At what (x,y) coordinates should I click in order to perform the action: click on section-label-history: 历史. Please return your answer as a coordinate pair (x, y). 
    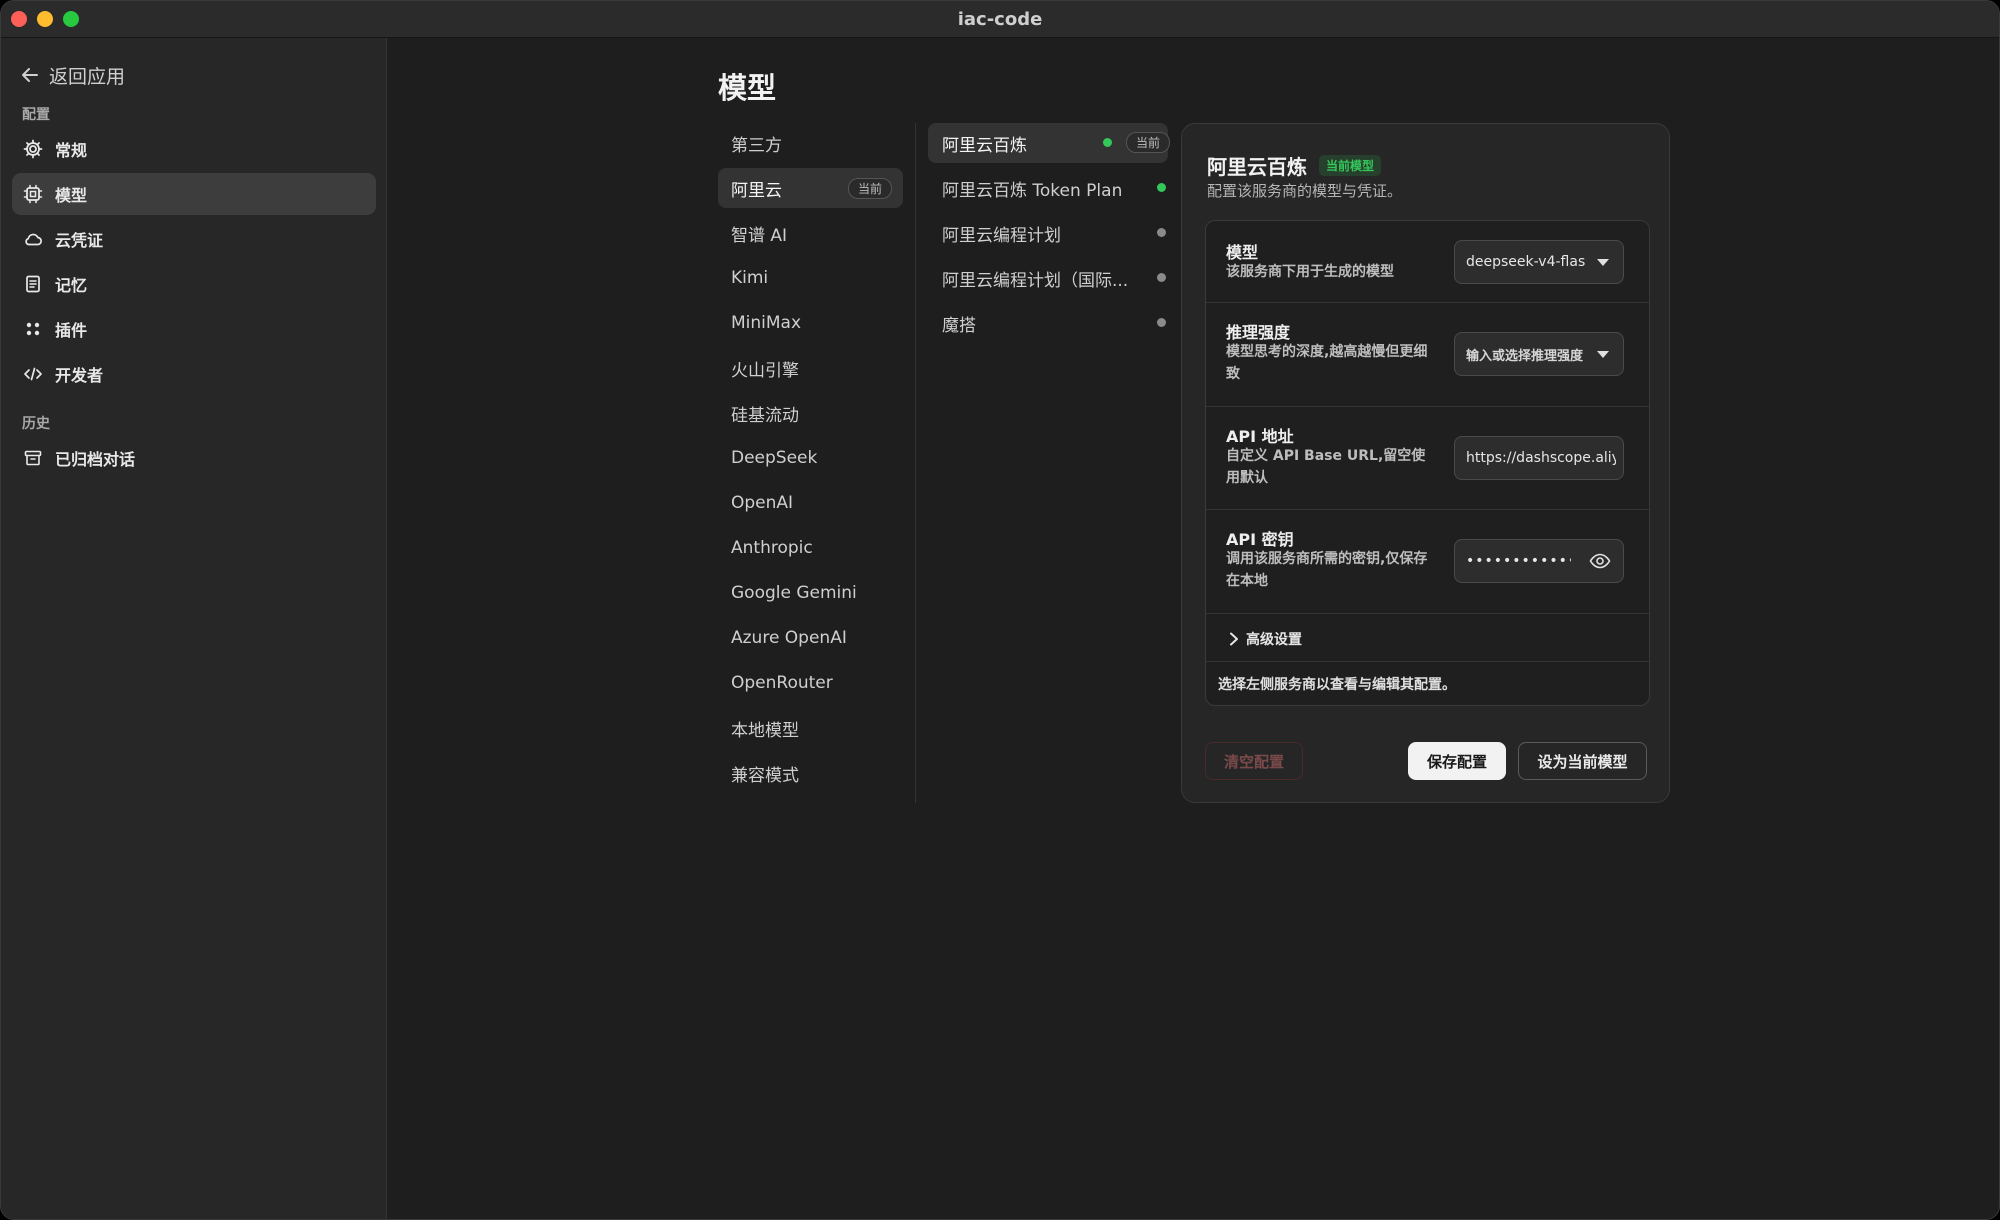
    Looking at the image, I should click on (36, 424).